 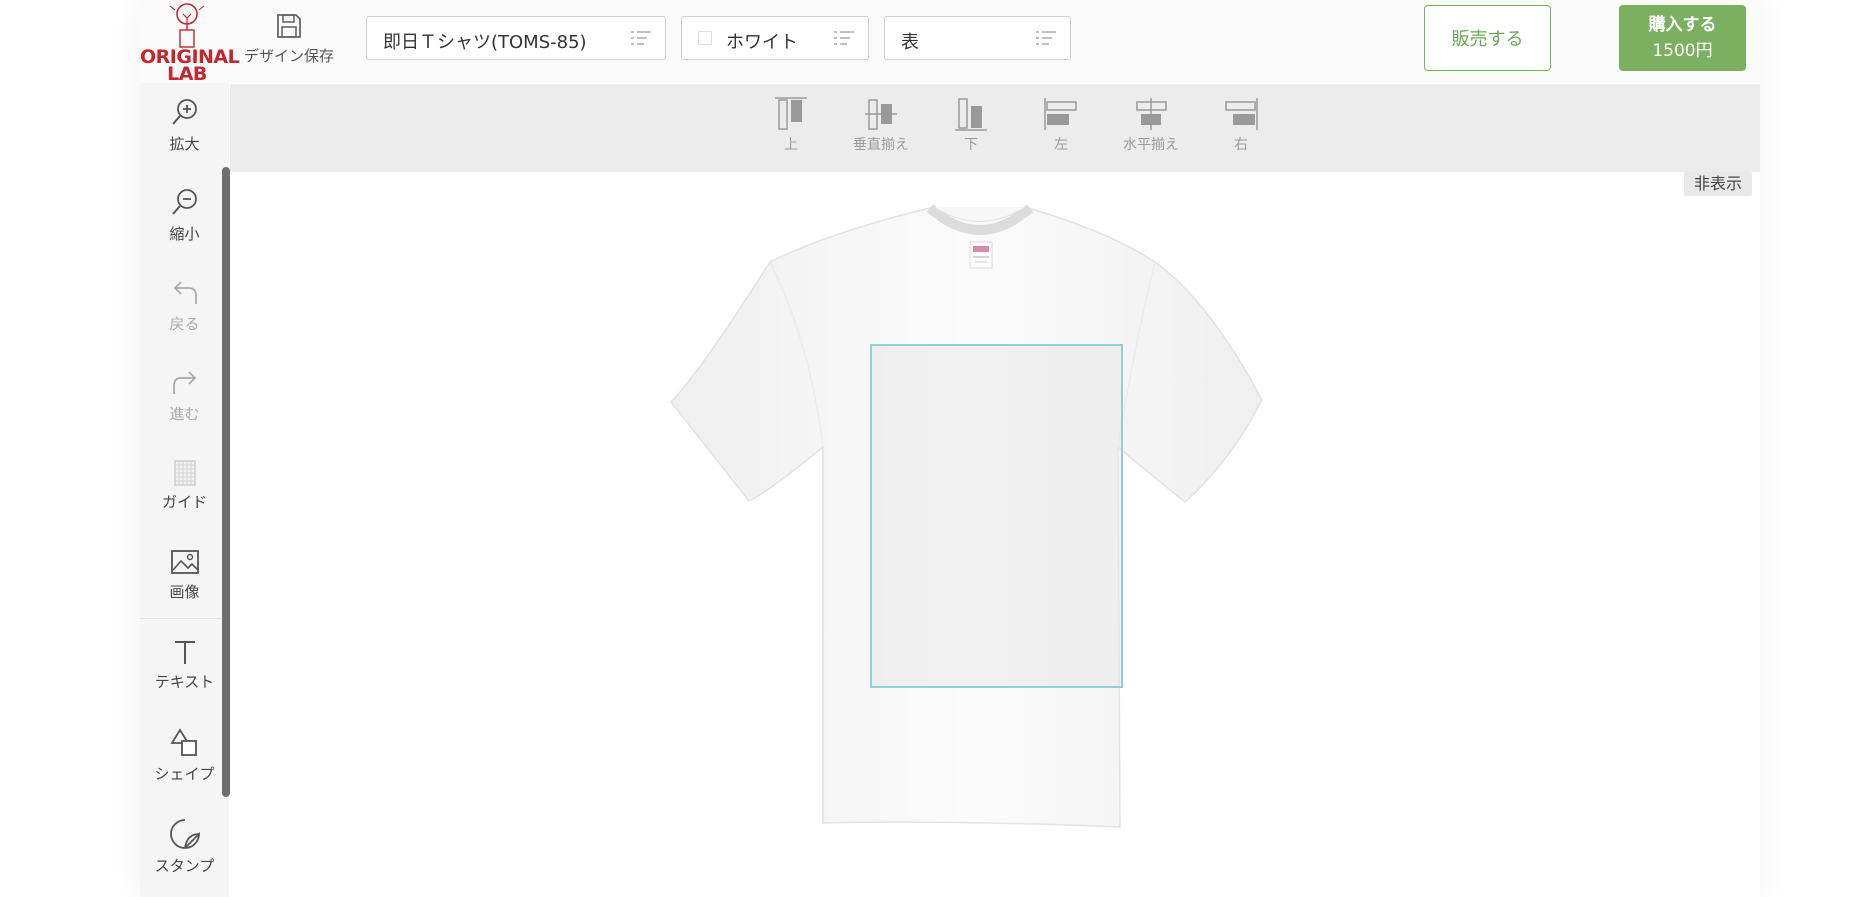 I want to click on original-lab-logo: ORIGINAL LAB, so click(x=190, y=42).